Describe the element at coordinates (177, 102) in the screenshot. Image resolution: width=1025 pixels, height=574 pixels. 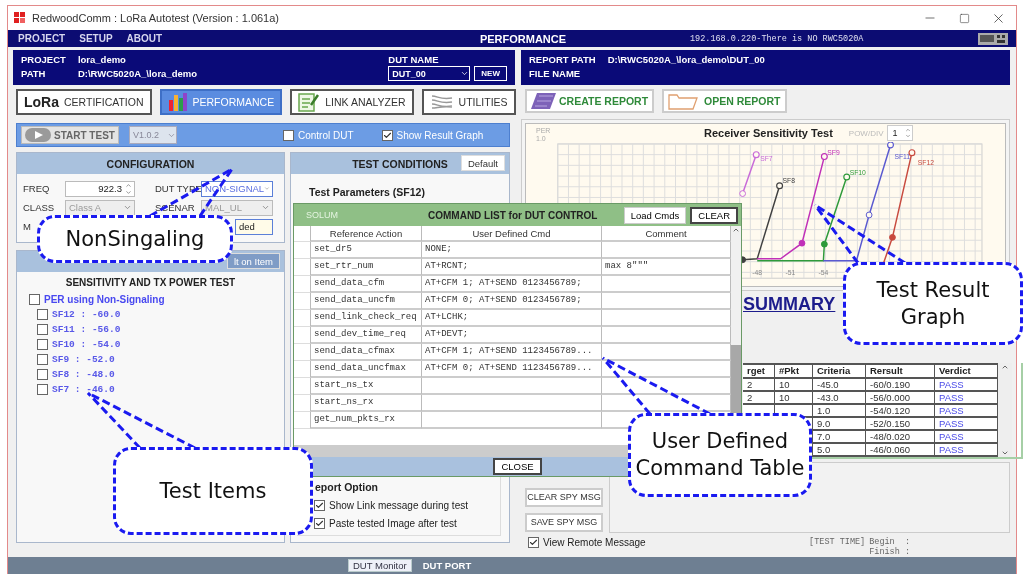
I see `bar-chart-icon` at that location.